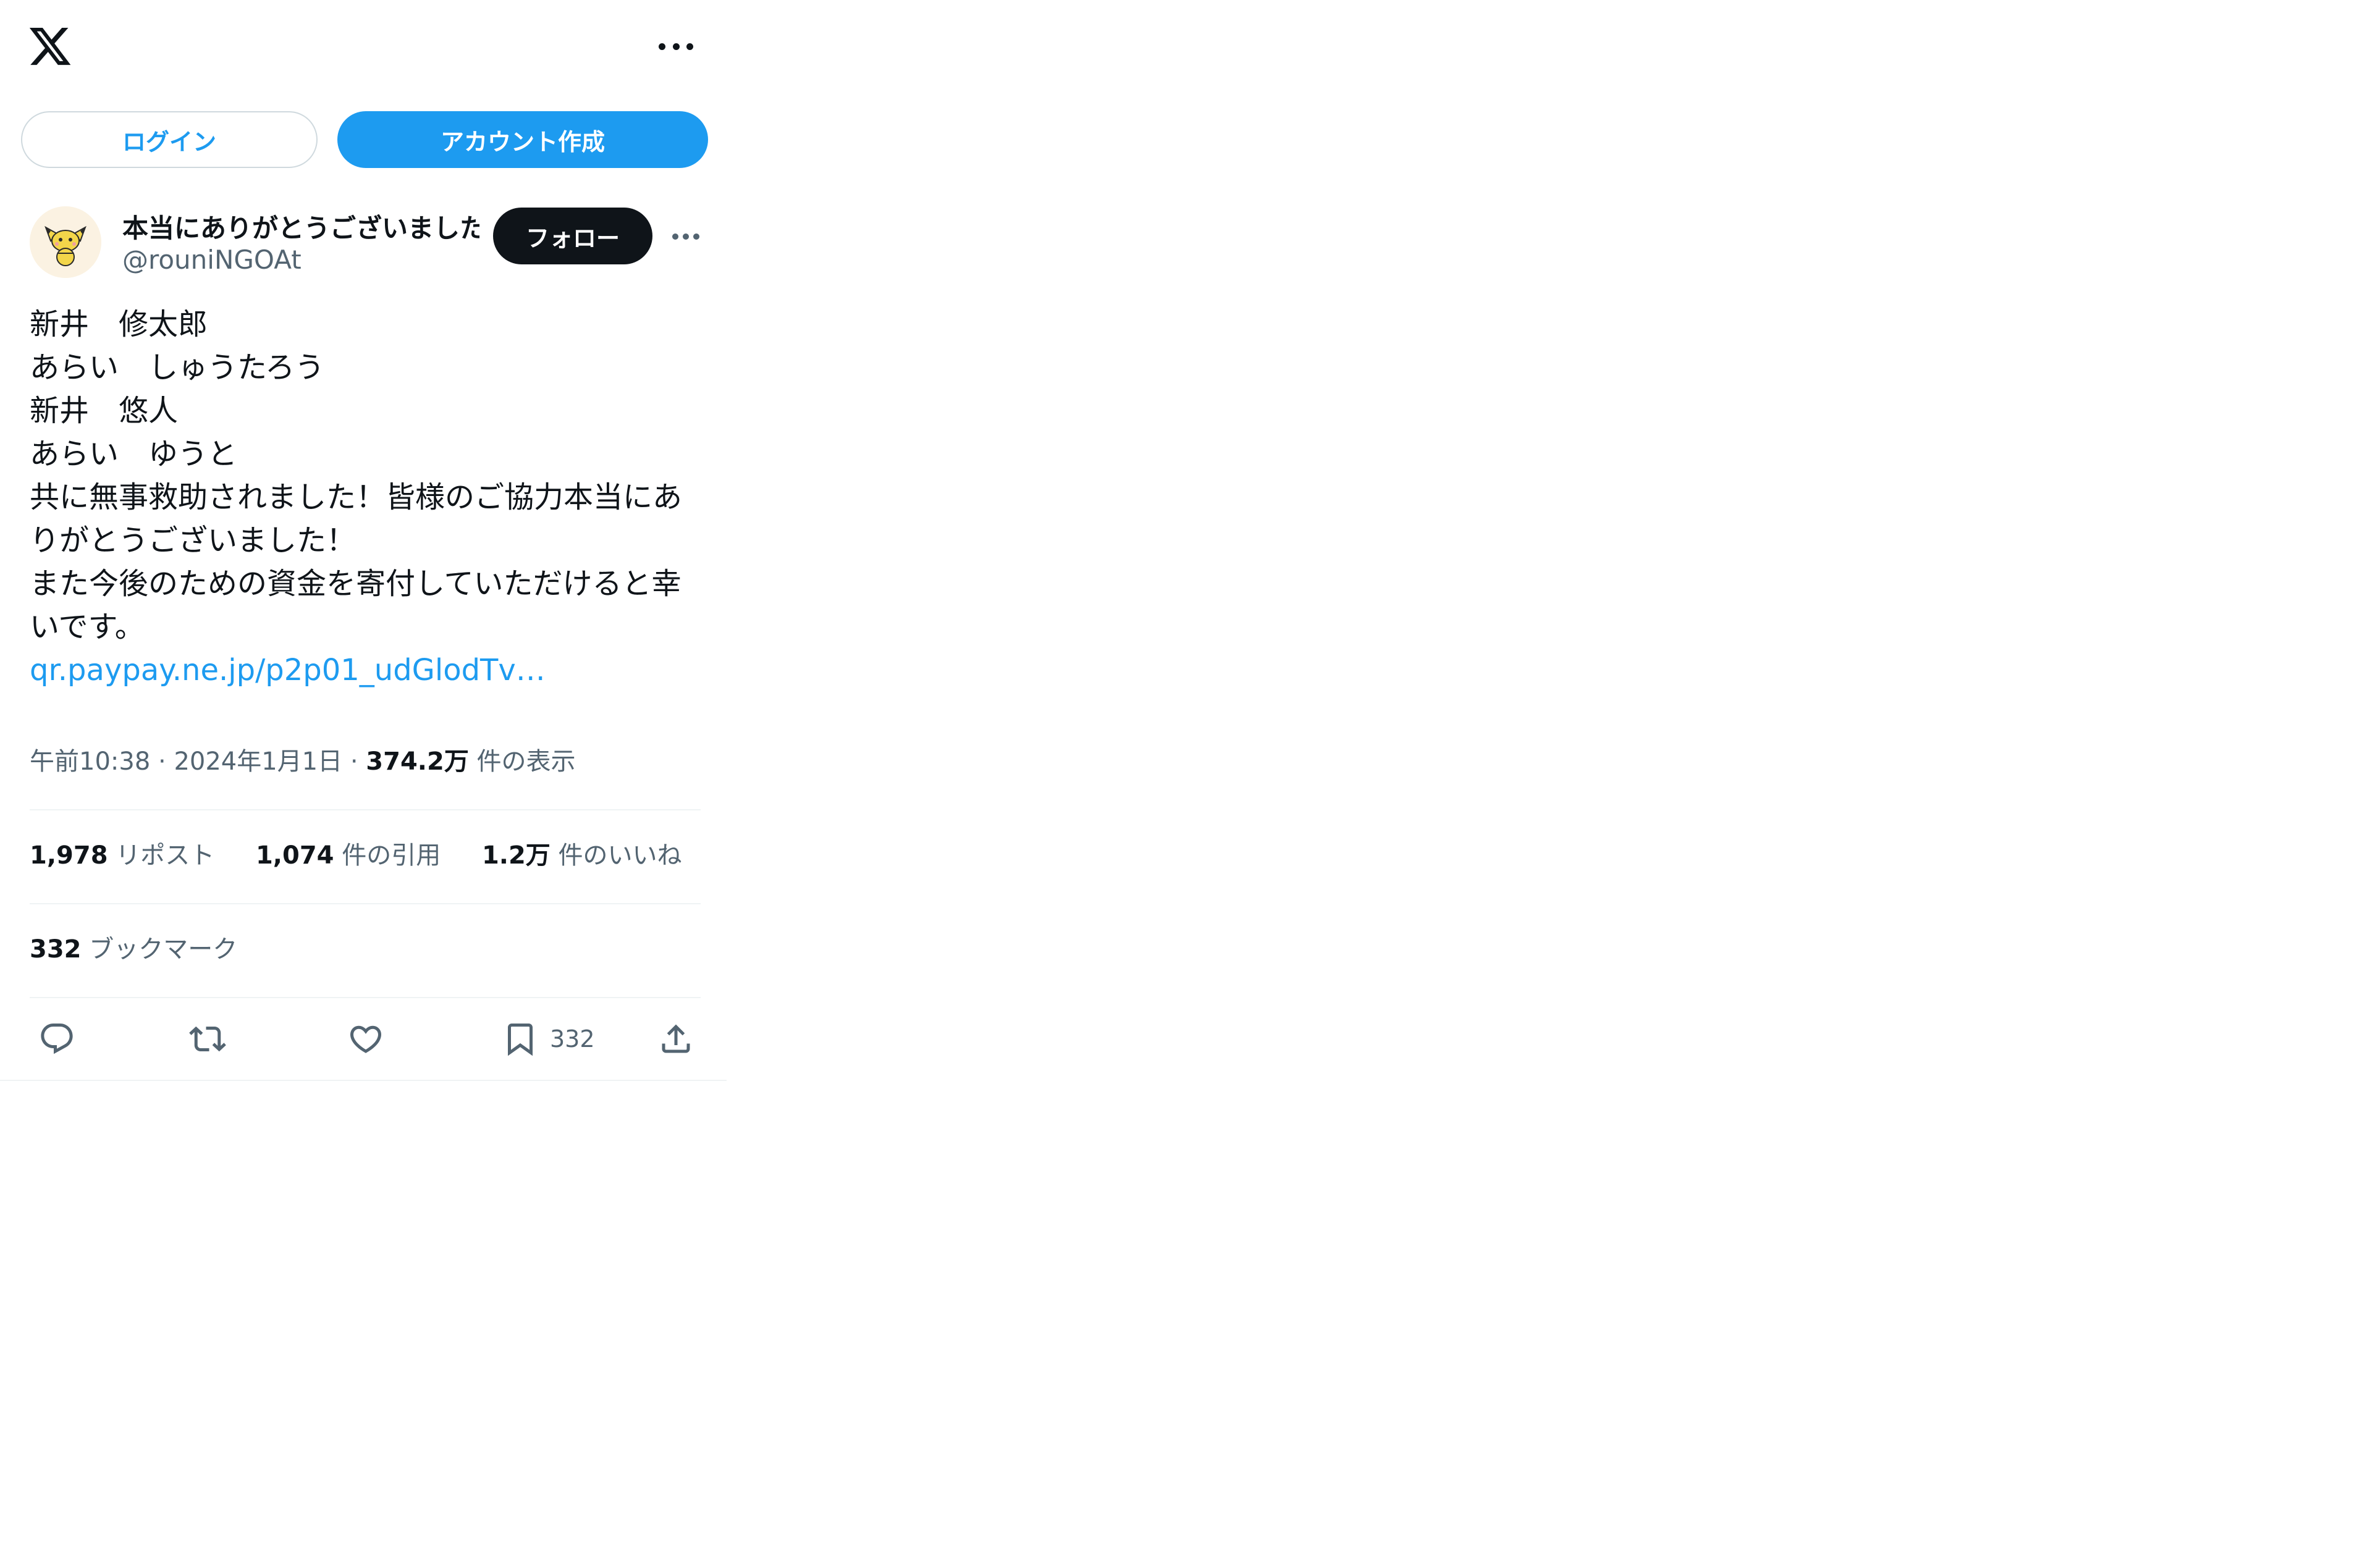  I want to click on author-display-name: 本当にありがとうございました, so click(300, 225).